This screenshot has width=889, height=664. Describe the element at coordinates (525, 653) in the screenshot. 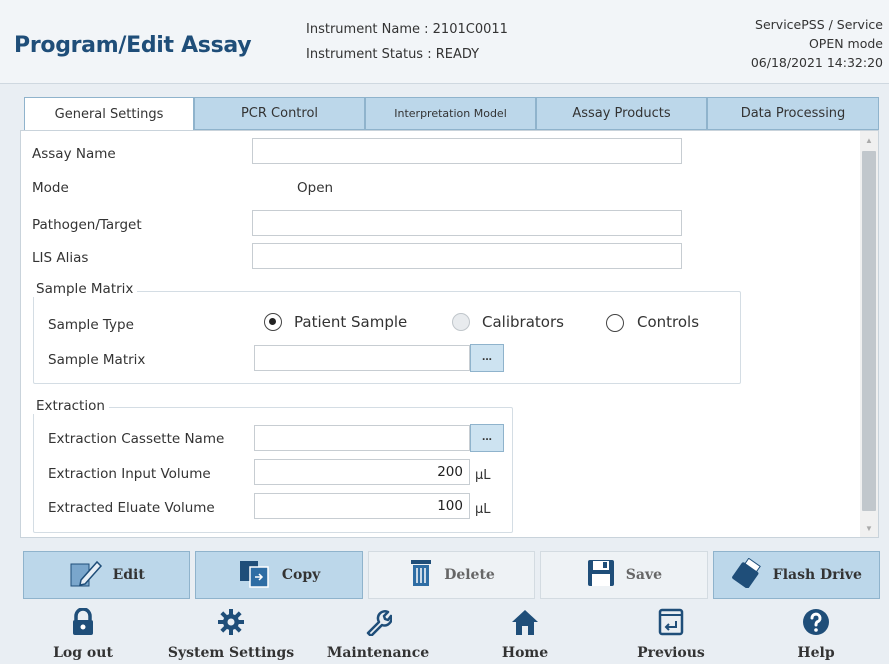

I see `nav-home-label: Home` at that location.